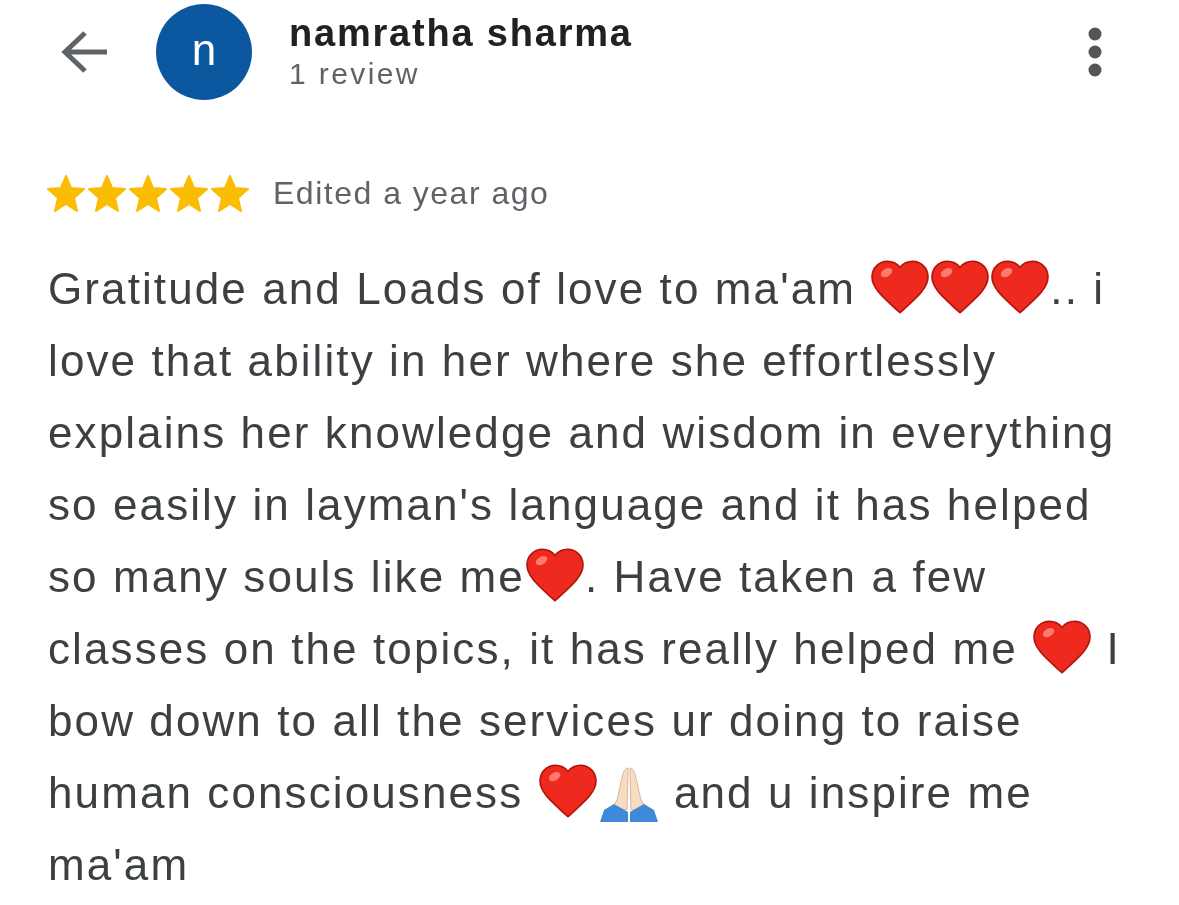 The width and height of the screenshot is (1179, 905). Describe the element at coordinates (286, 576) in the screenshot. I see `review-text: so many souls like me` at that location.